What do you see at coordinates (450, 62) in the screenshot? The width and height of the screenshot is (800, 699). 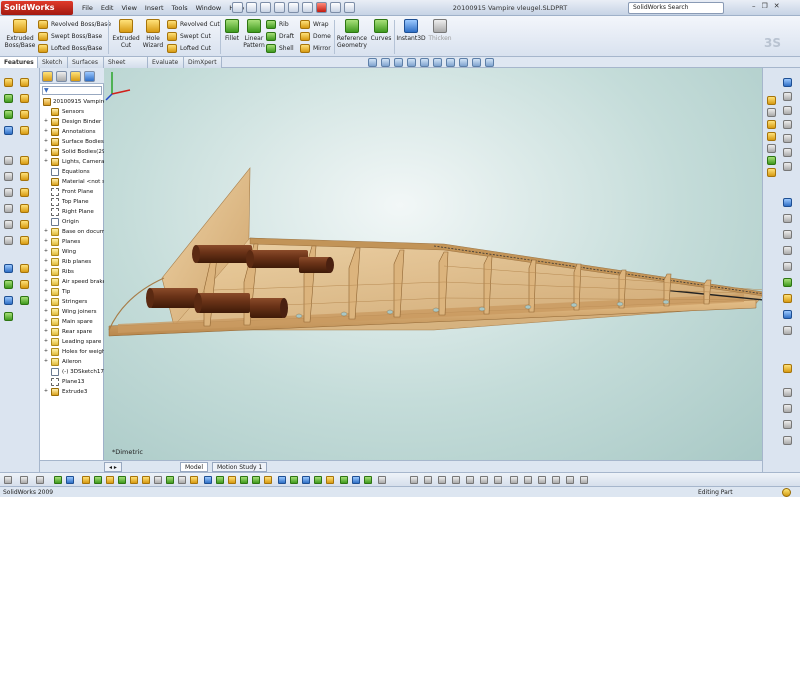 I see `hide-show-items-icon` at bounding box center [450, 62].